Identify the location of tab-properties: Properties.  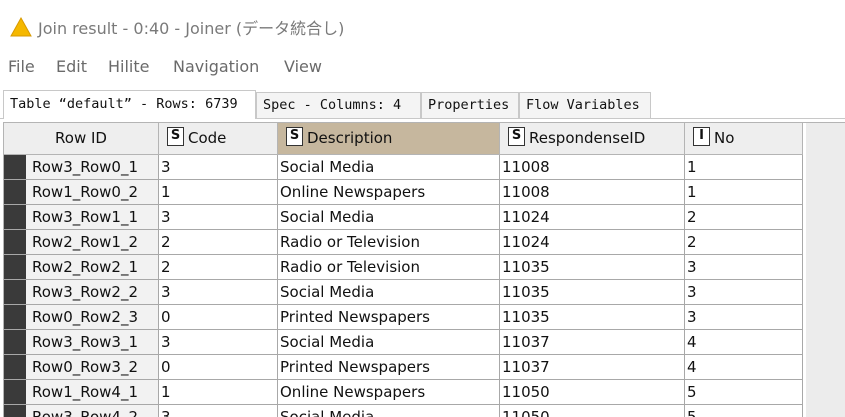
(470, 105).